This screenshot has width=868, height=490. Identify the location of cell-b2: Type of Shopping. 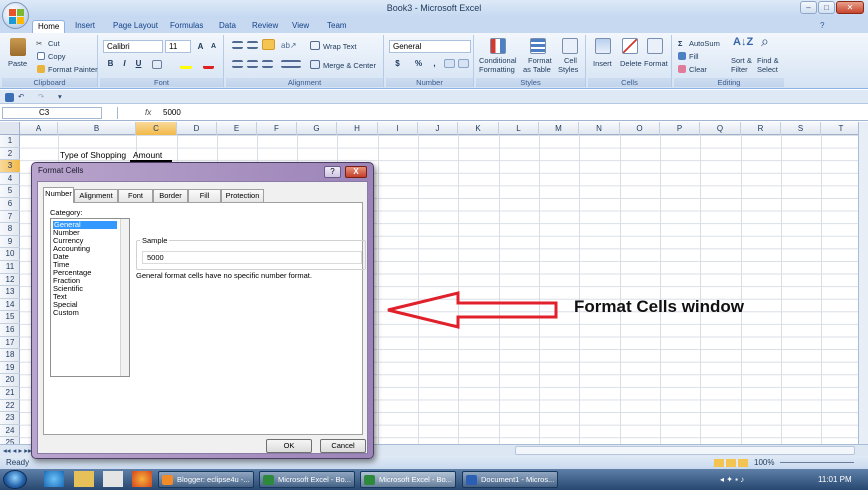
(93, 155).